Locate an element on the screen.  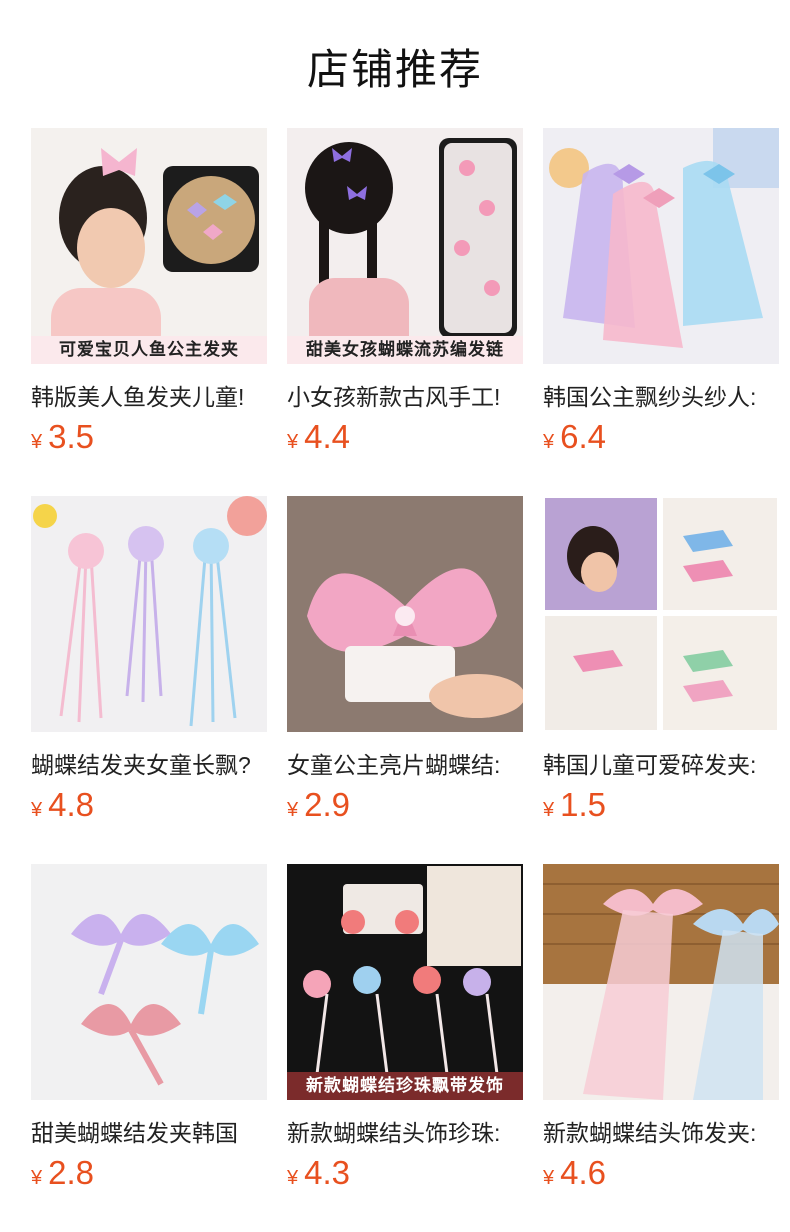
page-title: 店铺推荐 is located at coordinates (394, 69).